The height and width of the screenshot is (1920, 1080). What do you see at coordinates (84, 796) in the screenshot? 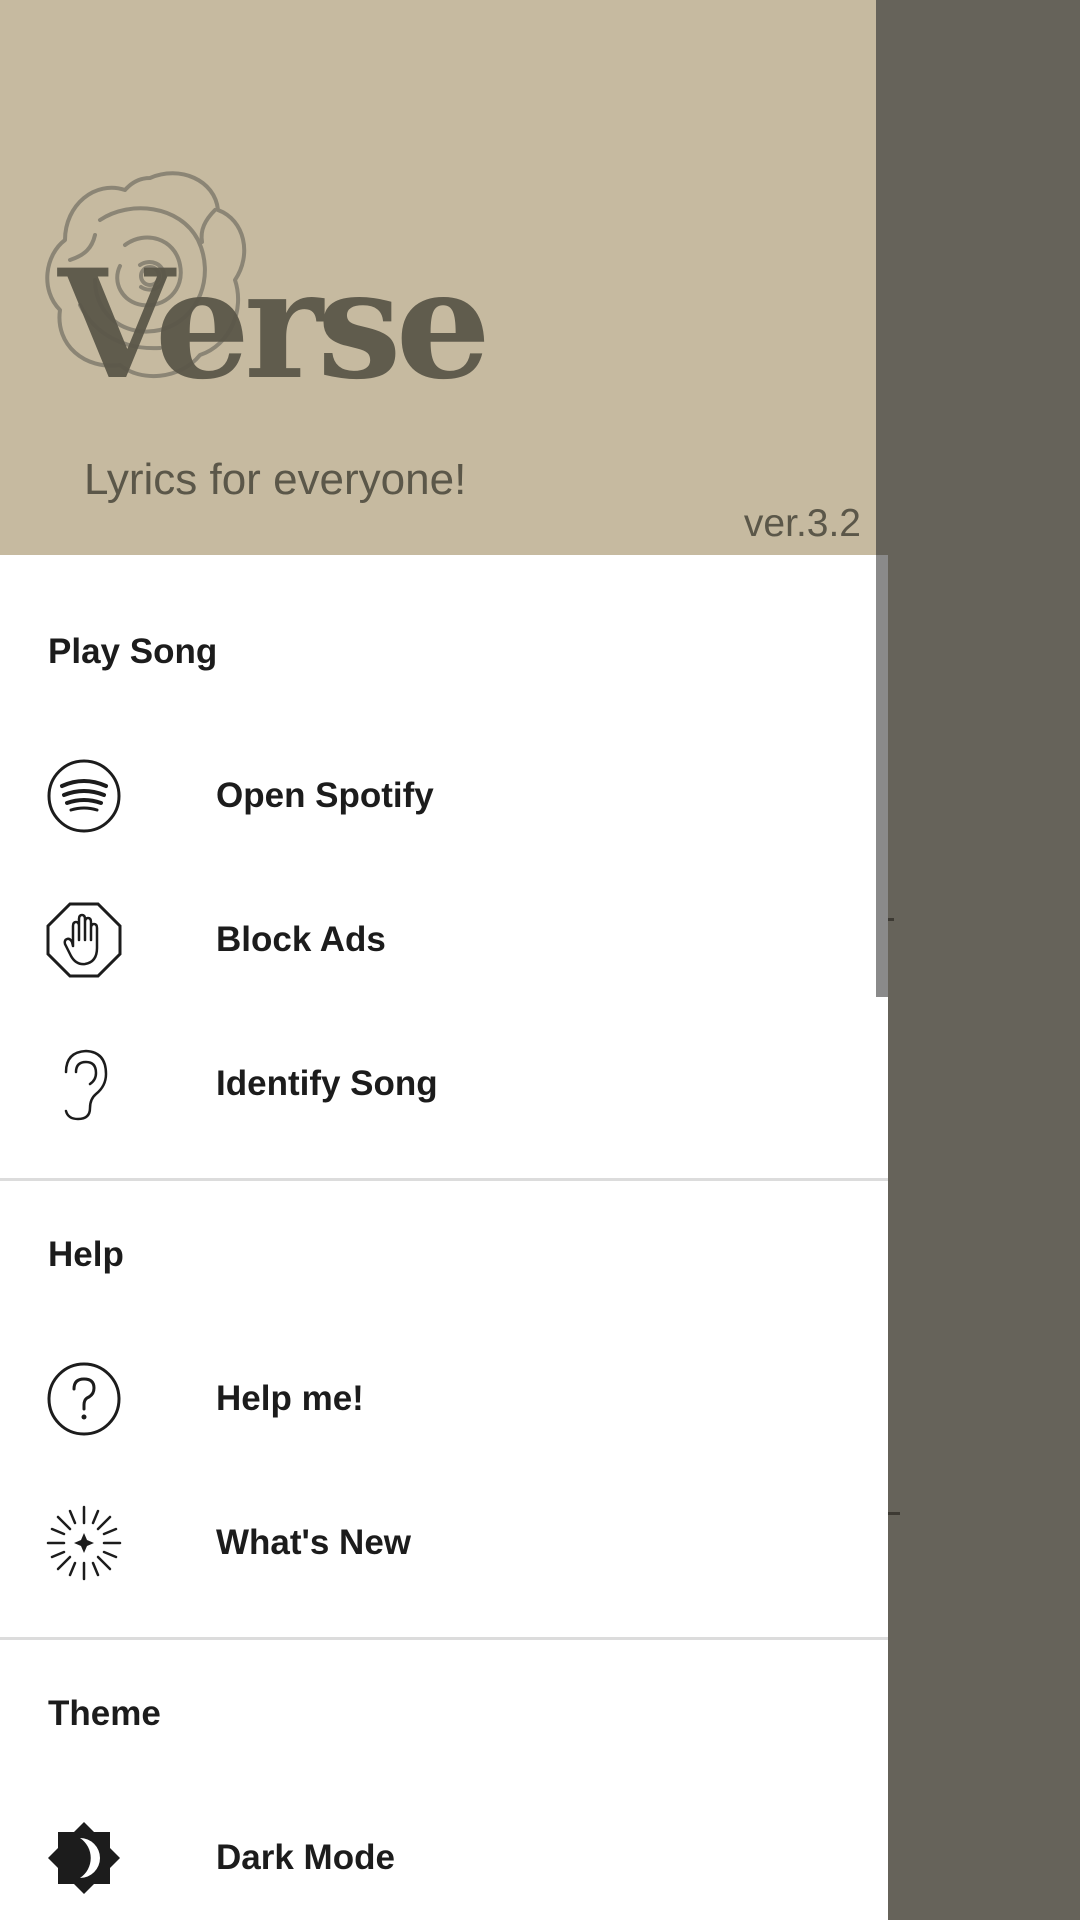
I see `spotify-icon` at bounding box center [84, 796].